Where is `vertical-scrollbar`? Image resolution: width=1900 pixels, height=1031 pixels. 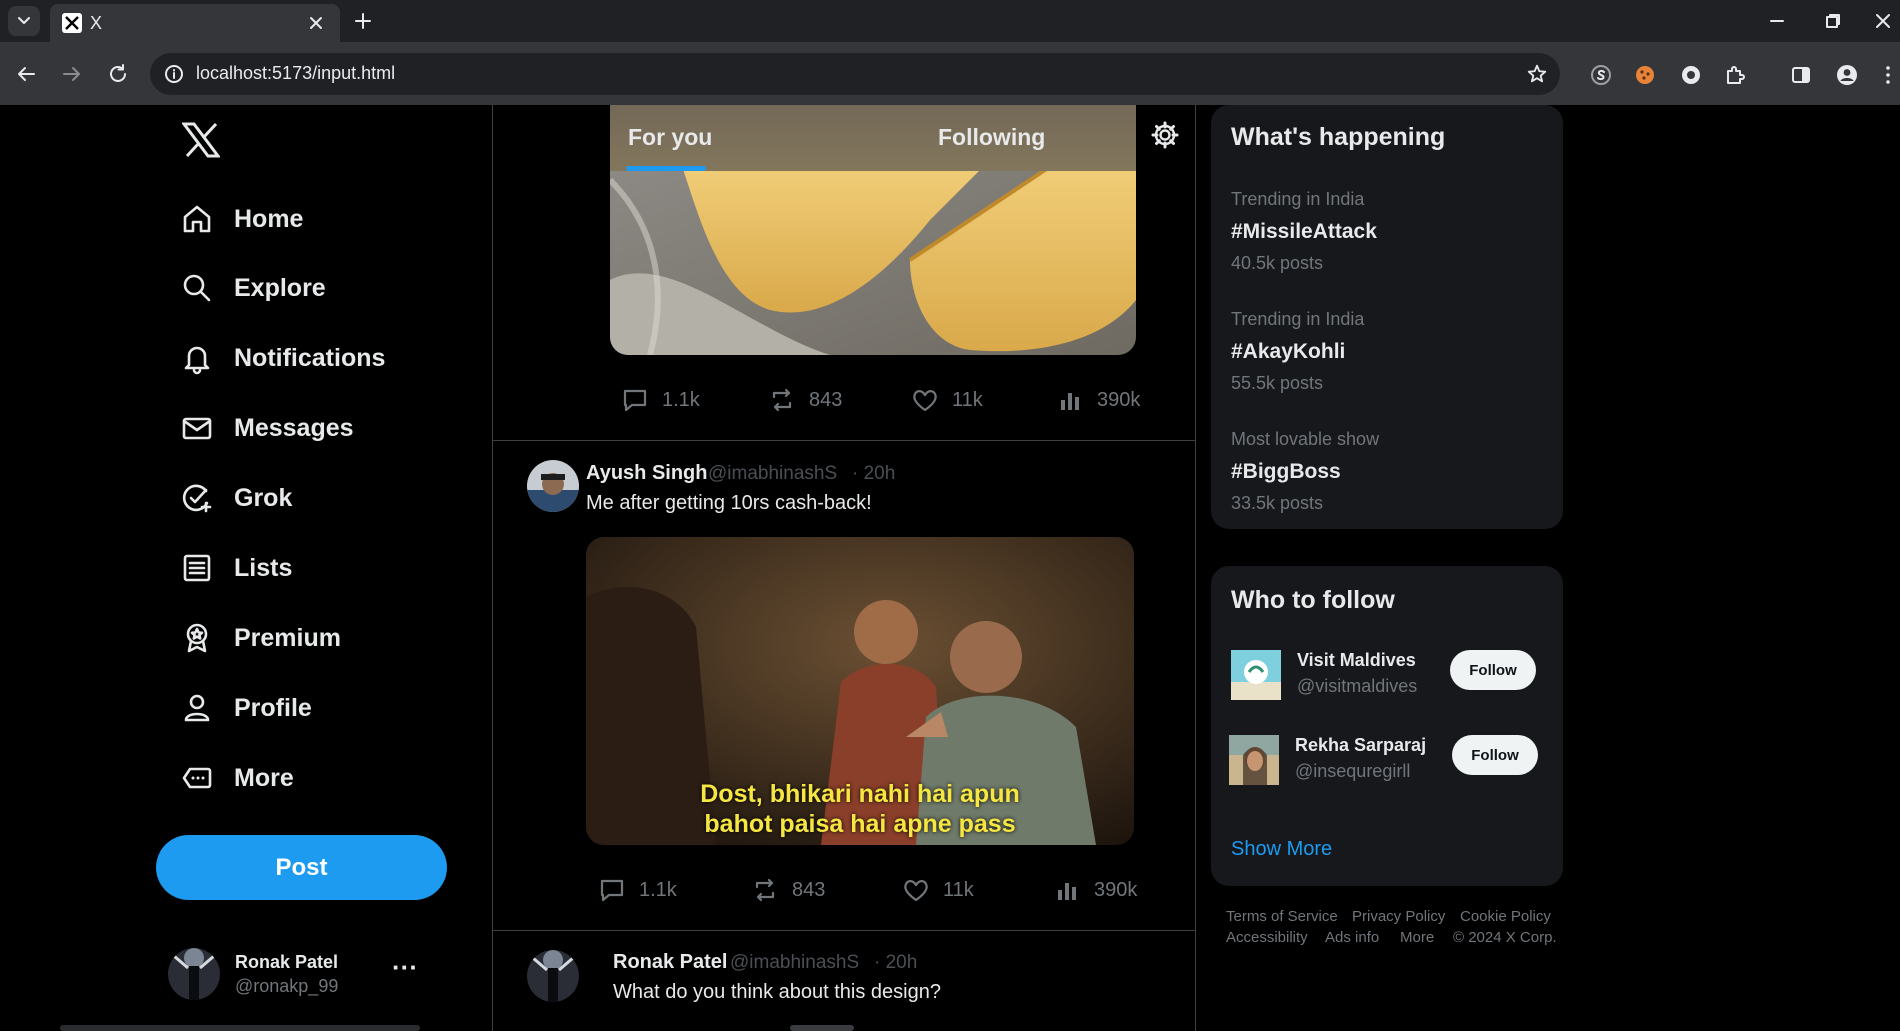 vertical-scrollbar is located at coordinates (1894, 568).